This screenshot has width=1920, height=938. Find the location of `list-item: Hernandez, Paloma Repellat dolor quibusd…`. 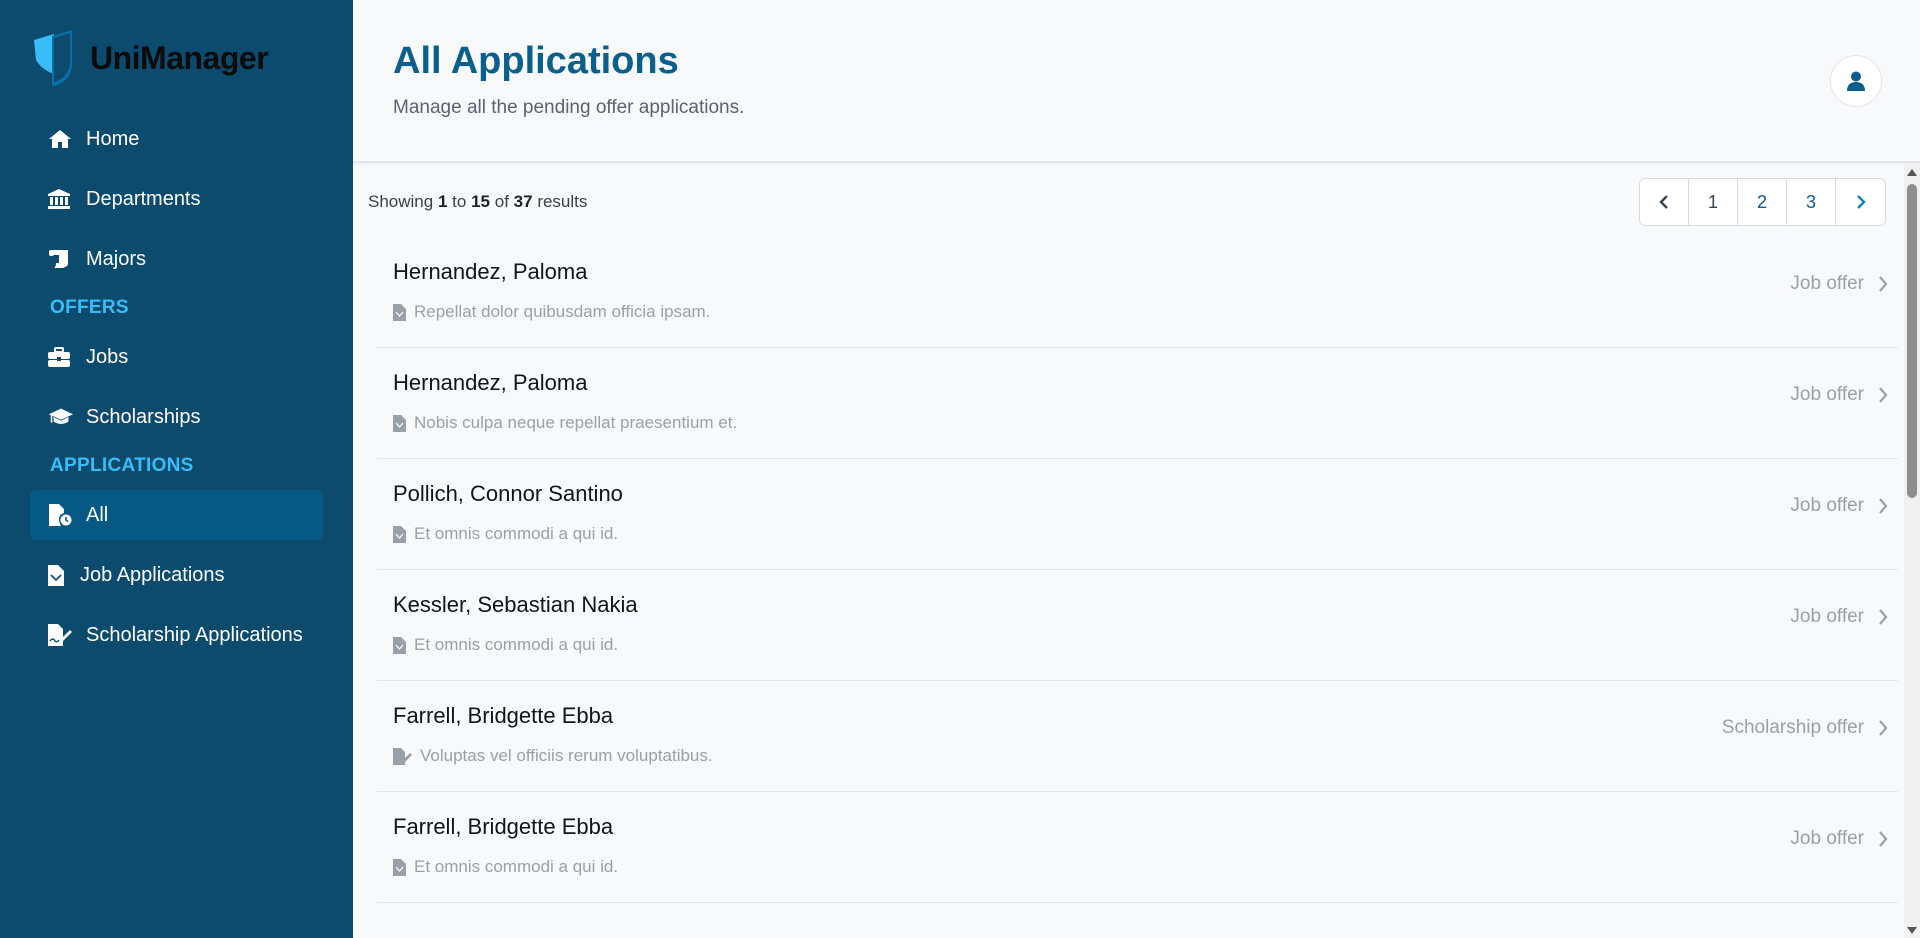

list-item: Hernandez, Paloma Repellat dolor quibusd… is located at coordinates (1137, 292).